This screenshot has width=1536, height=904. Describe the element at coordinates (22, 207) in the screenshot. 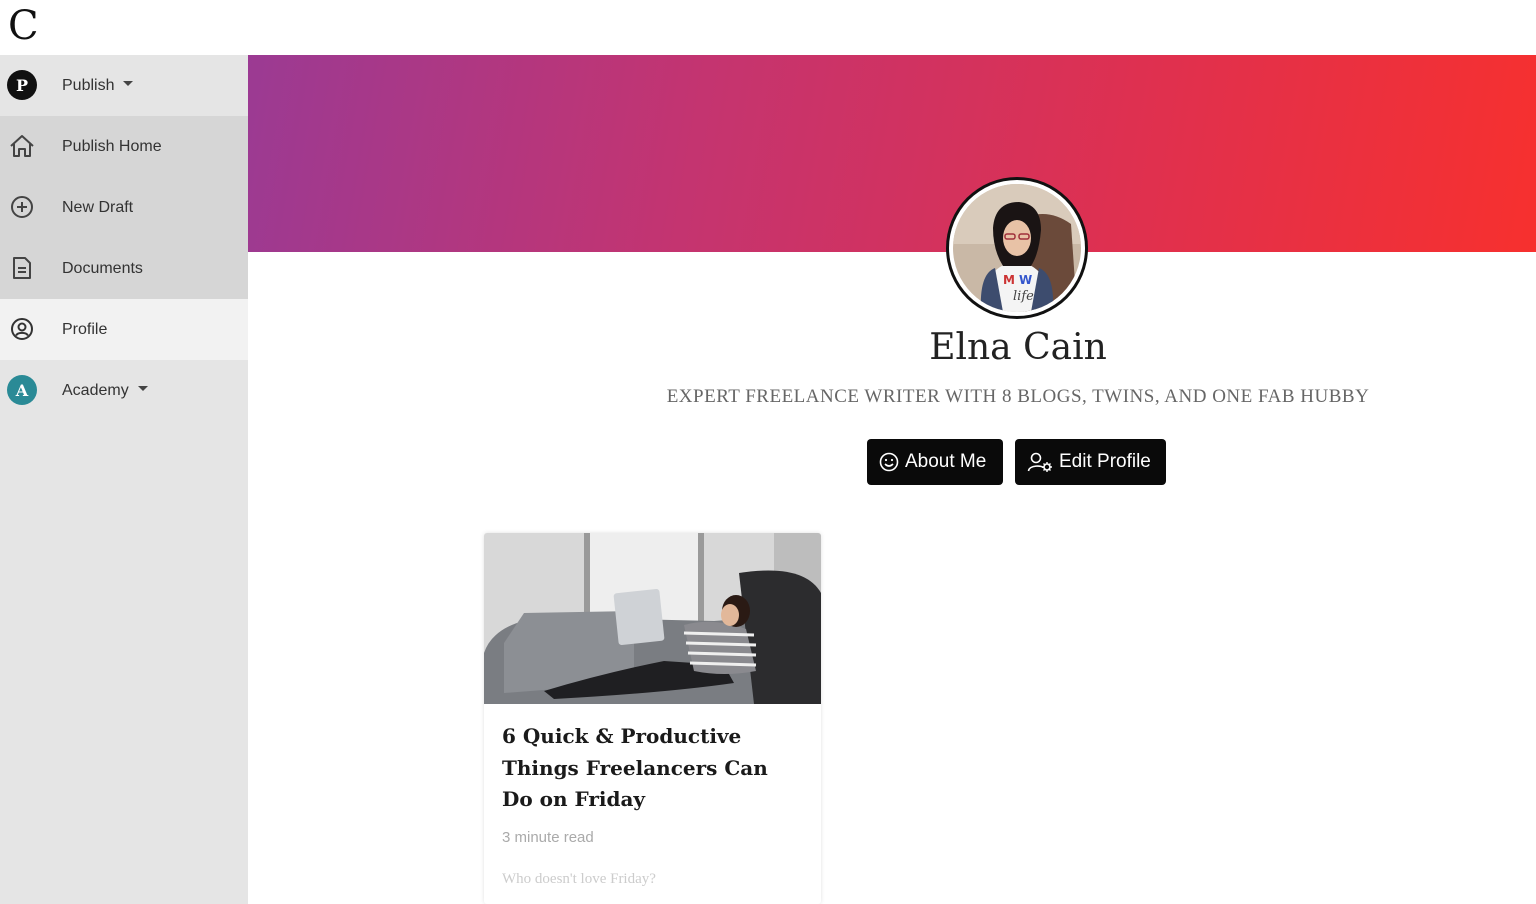

I see `plus-circle-icon` at that location.